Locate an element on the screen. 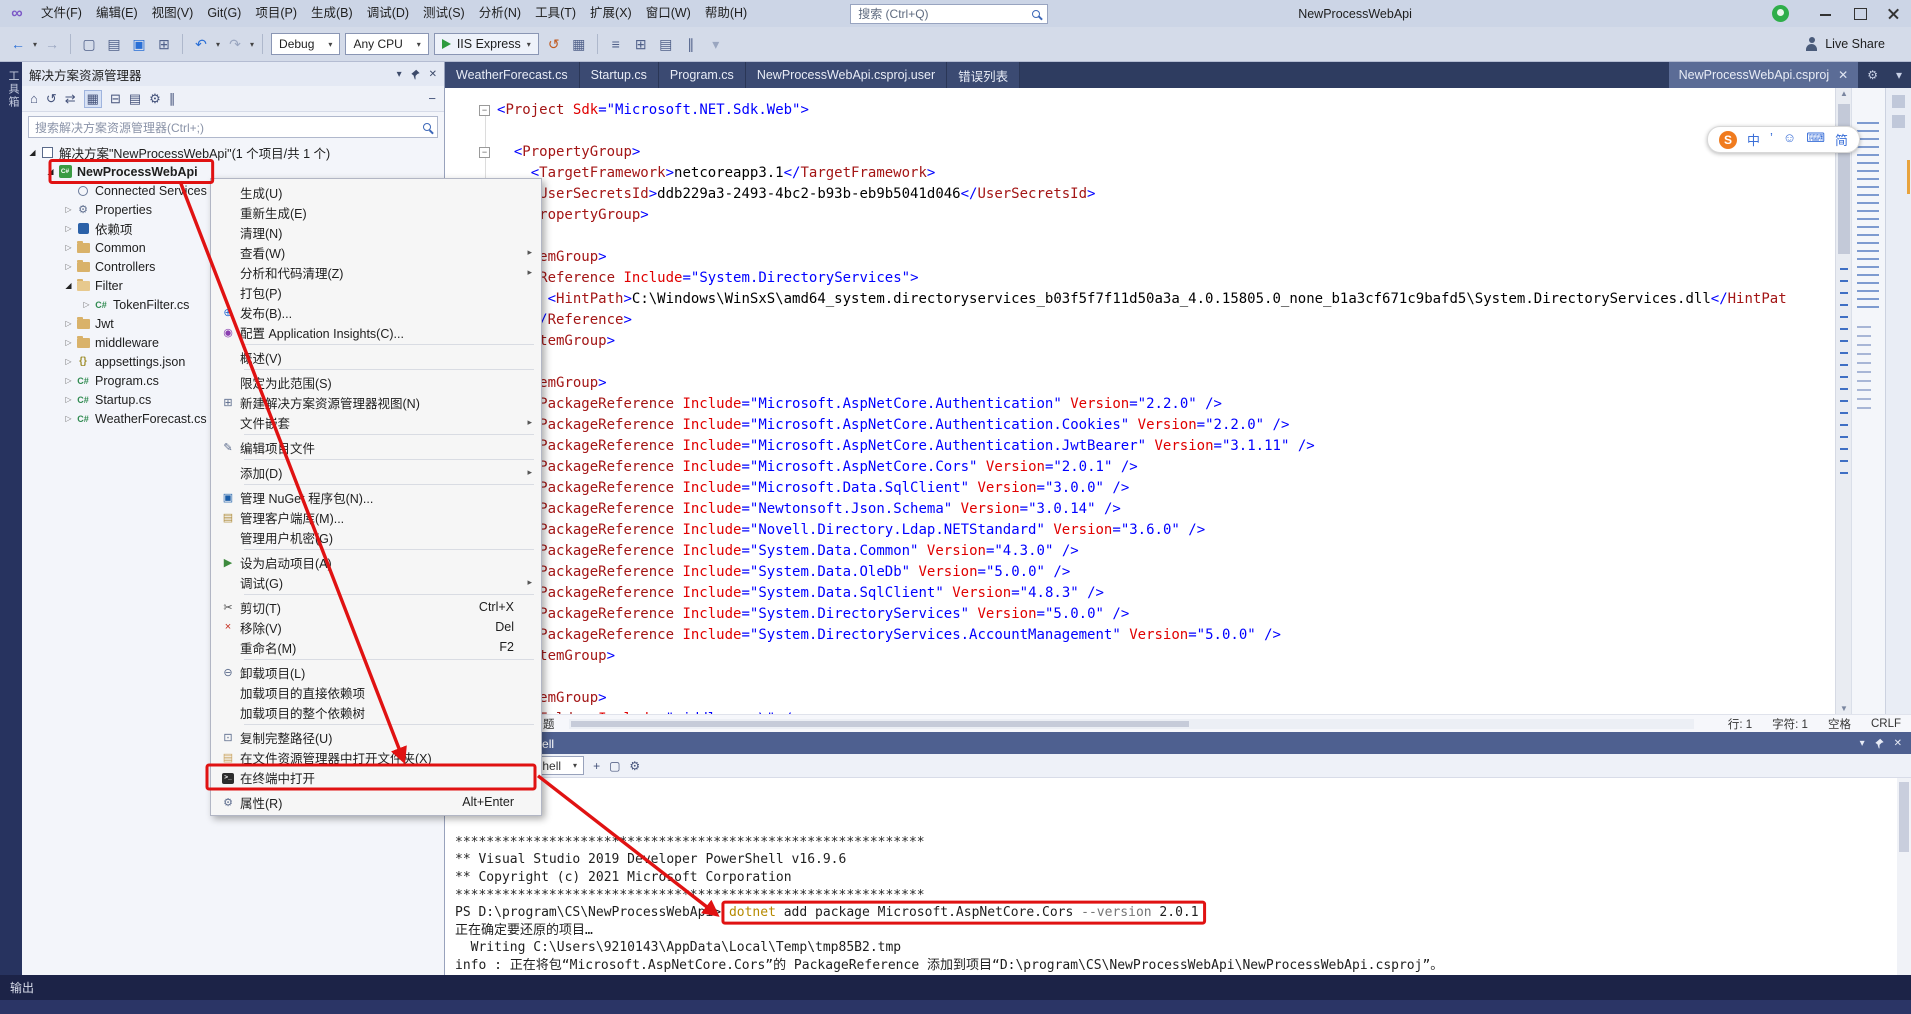 The width and height of the screenshot is (1911, 1014). context-menu-item: 查看(W) ▸ is located at coordinates (376, 252).